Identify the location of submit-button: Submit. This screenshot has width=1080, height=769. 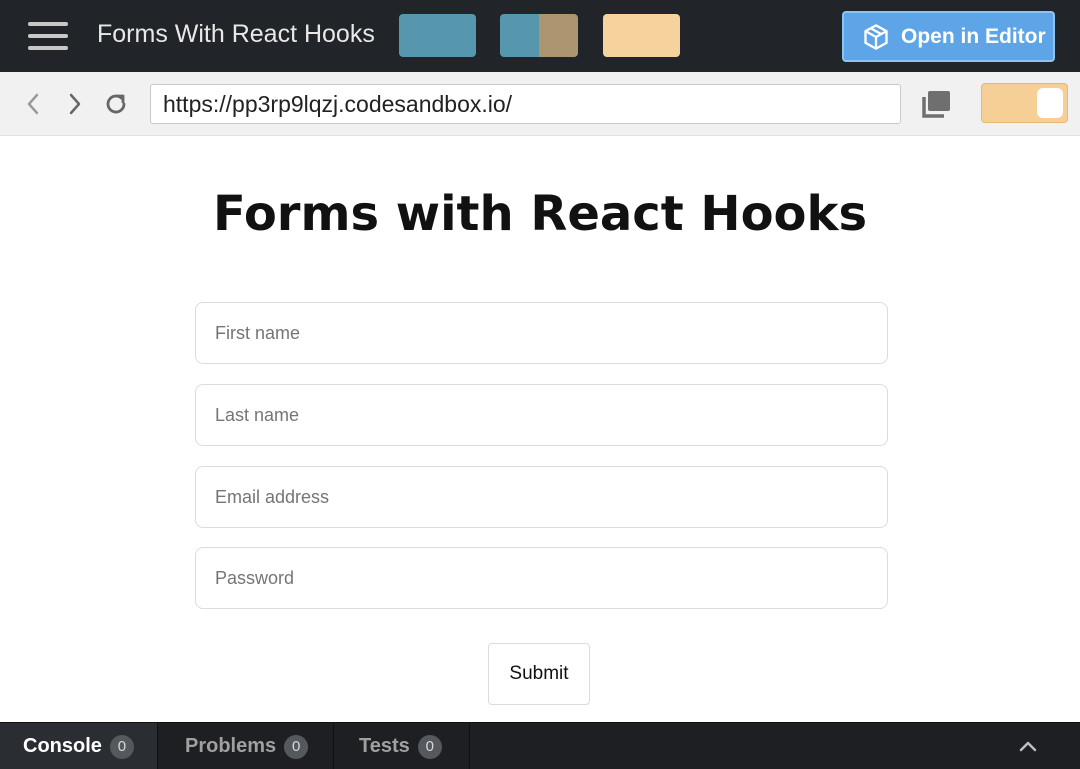
(539, 674).